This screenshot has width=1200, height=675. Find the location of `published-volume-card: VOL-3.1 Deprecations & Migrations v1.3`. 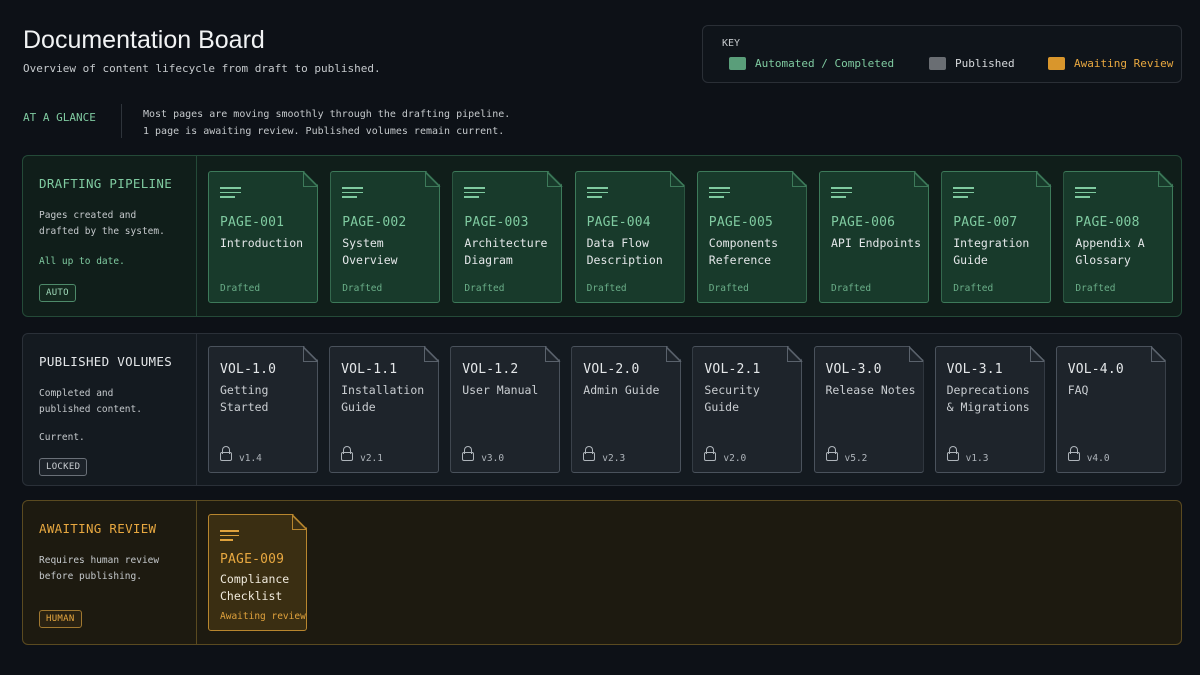

published-volume-card: VOL-3.1 Deprecations & Migrations v1.3 is located at coordinates (990, 409).